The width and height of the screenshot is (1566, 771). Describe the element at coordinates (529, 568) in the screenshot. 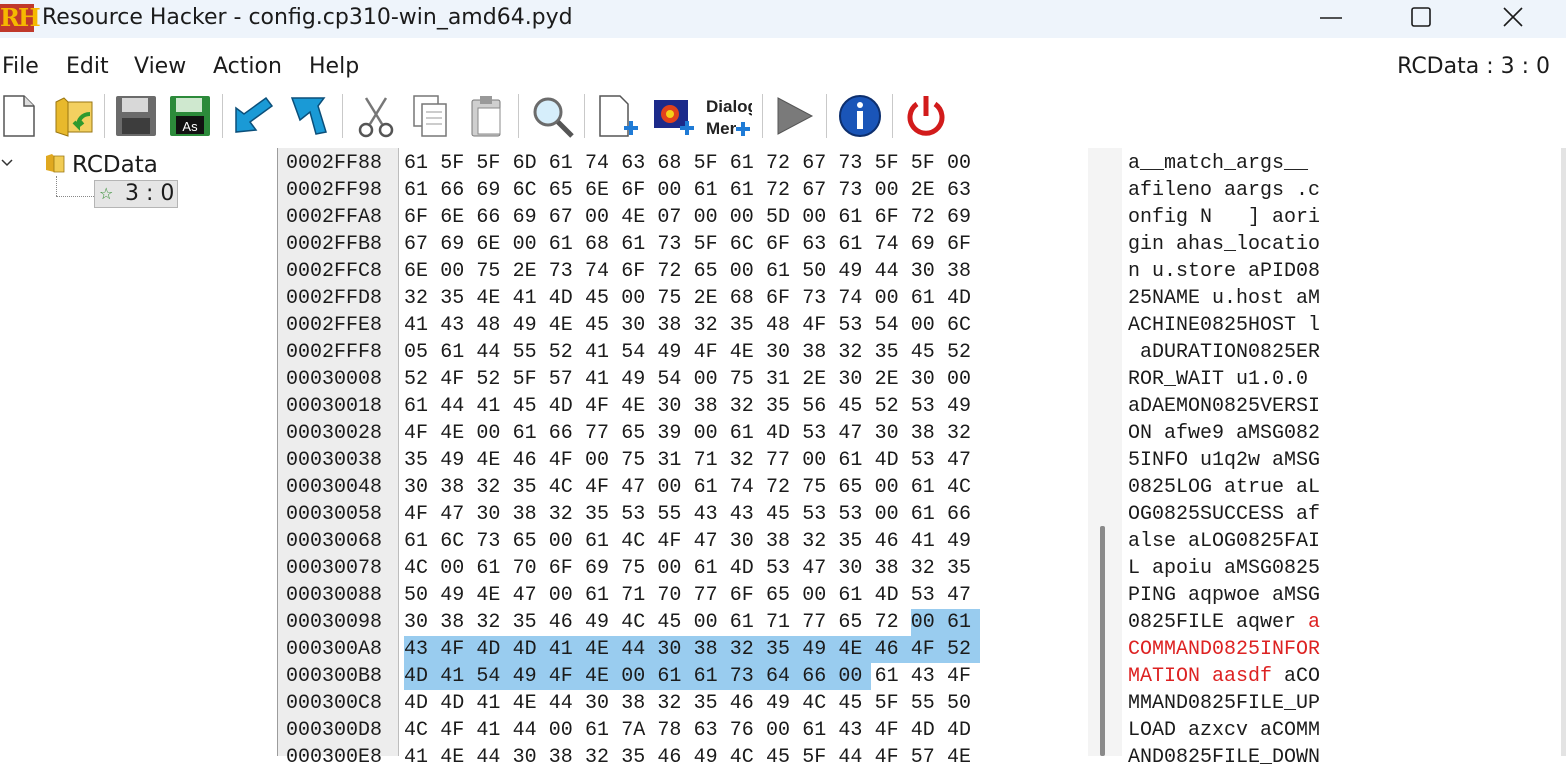

I see `hex-byte: 70` at that location.